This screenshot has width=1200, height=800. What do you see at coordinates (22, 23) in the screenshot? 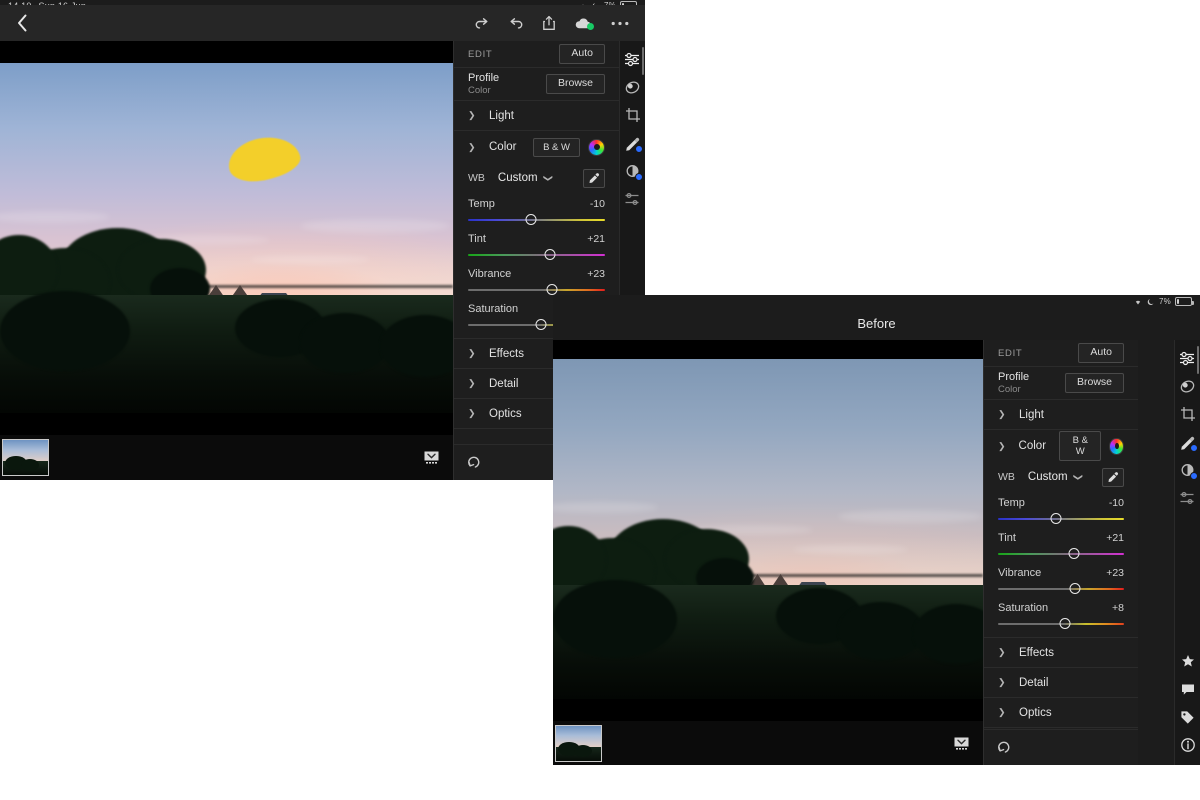
I see `back-button` at bounding box center [22, 23].